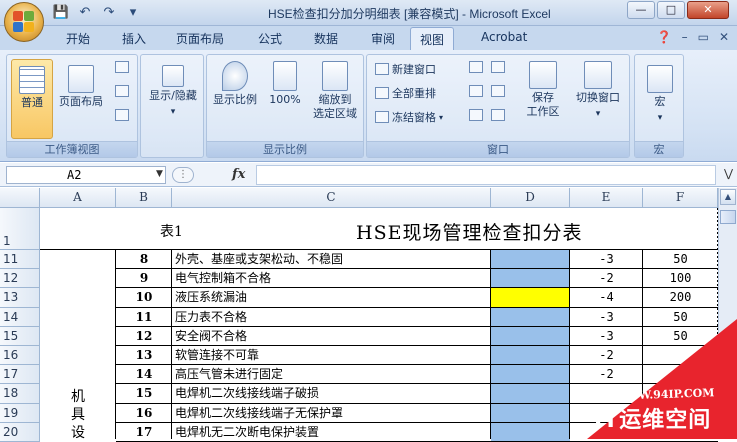  What do you see at coordinates (332, 413) in the screenshot?
I see `item-description-cell: 电焊机二次线接线端子无保护罩` at bounding box center [332, 413].